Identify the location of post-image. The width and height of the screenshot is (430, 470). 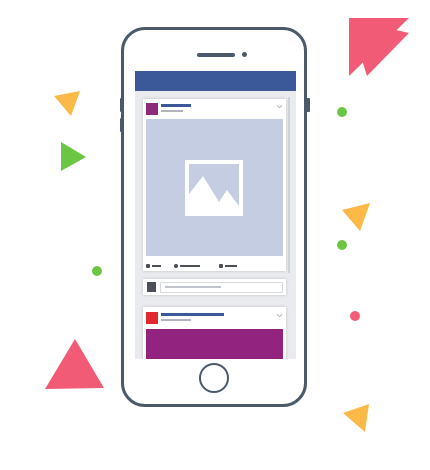
(214, 187).